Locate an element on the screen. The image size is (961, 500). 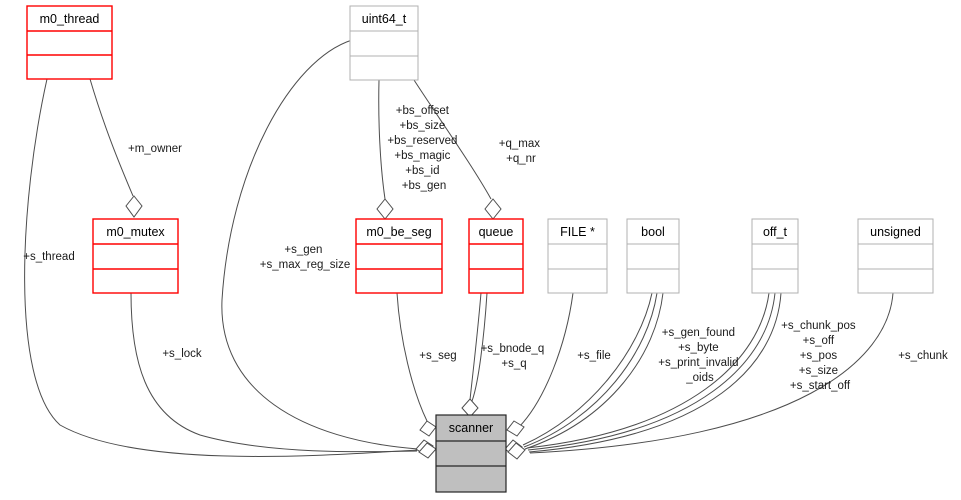
edge-label-s_lock: +s_lock is located at coordinates (182, 354).